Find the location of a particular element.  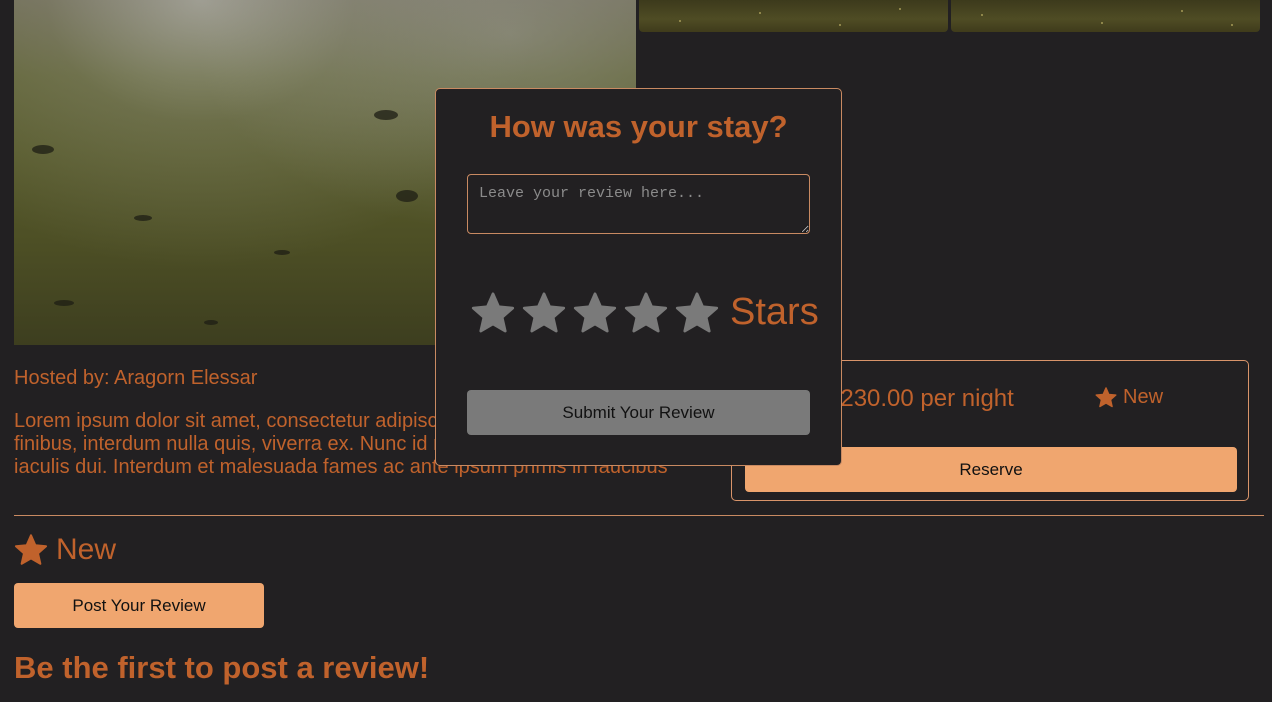

review-textarea is located at coordinates (638, 204).